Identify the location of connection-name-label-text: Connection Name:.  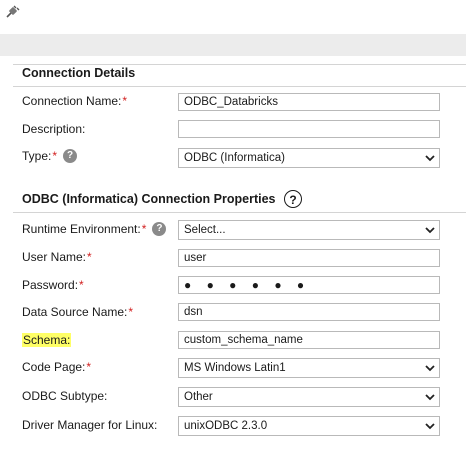
(72, 101).